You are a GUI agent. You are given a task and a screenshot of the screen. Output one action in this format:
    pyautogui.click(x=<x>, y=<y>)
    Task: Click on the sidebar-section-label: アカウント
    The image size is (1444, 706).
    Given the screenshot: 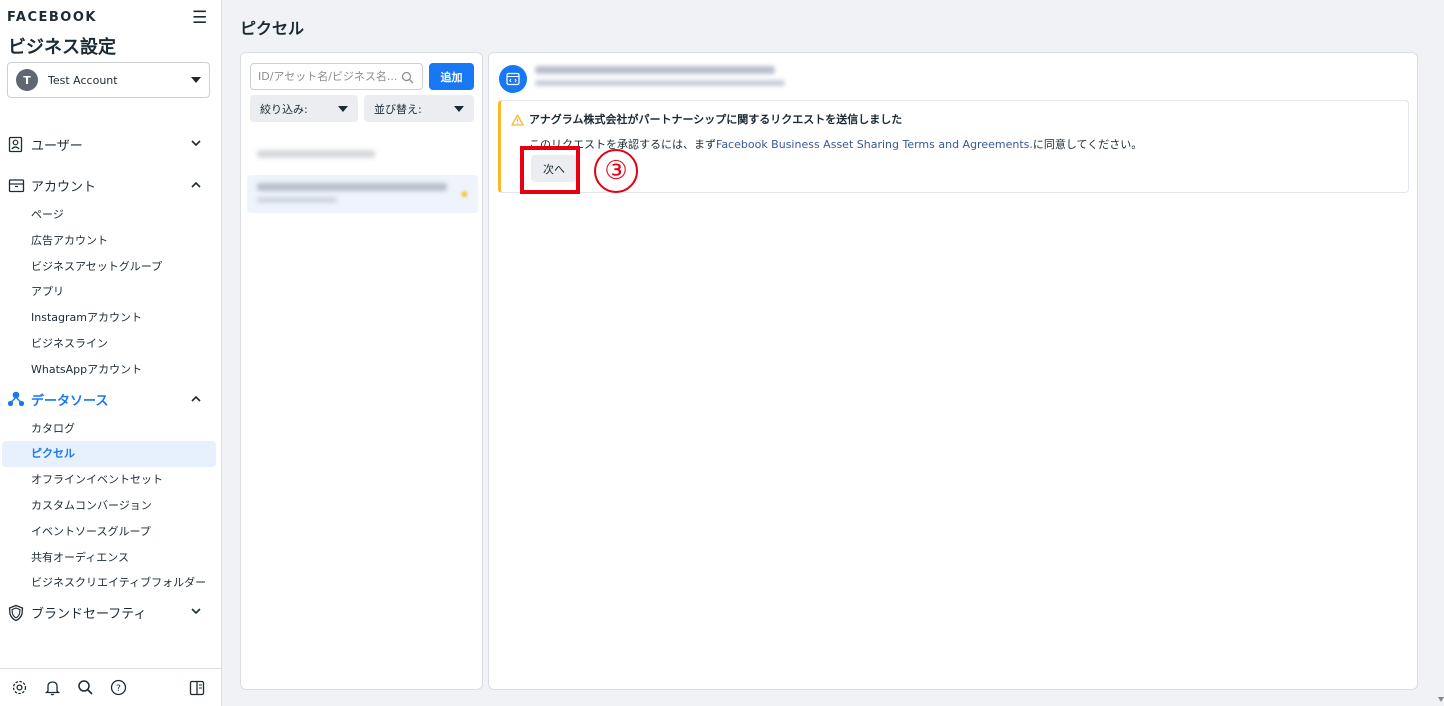 What is the action you would take?
    pyautogui.click(x=64, y=187)
    